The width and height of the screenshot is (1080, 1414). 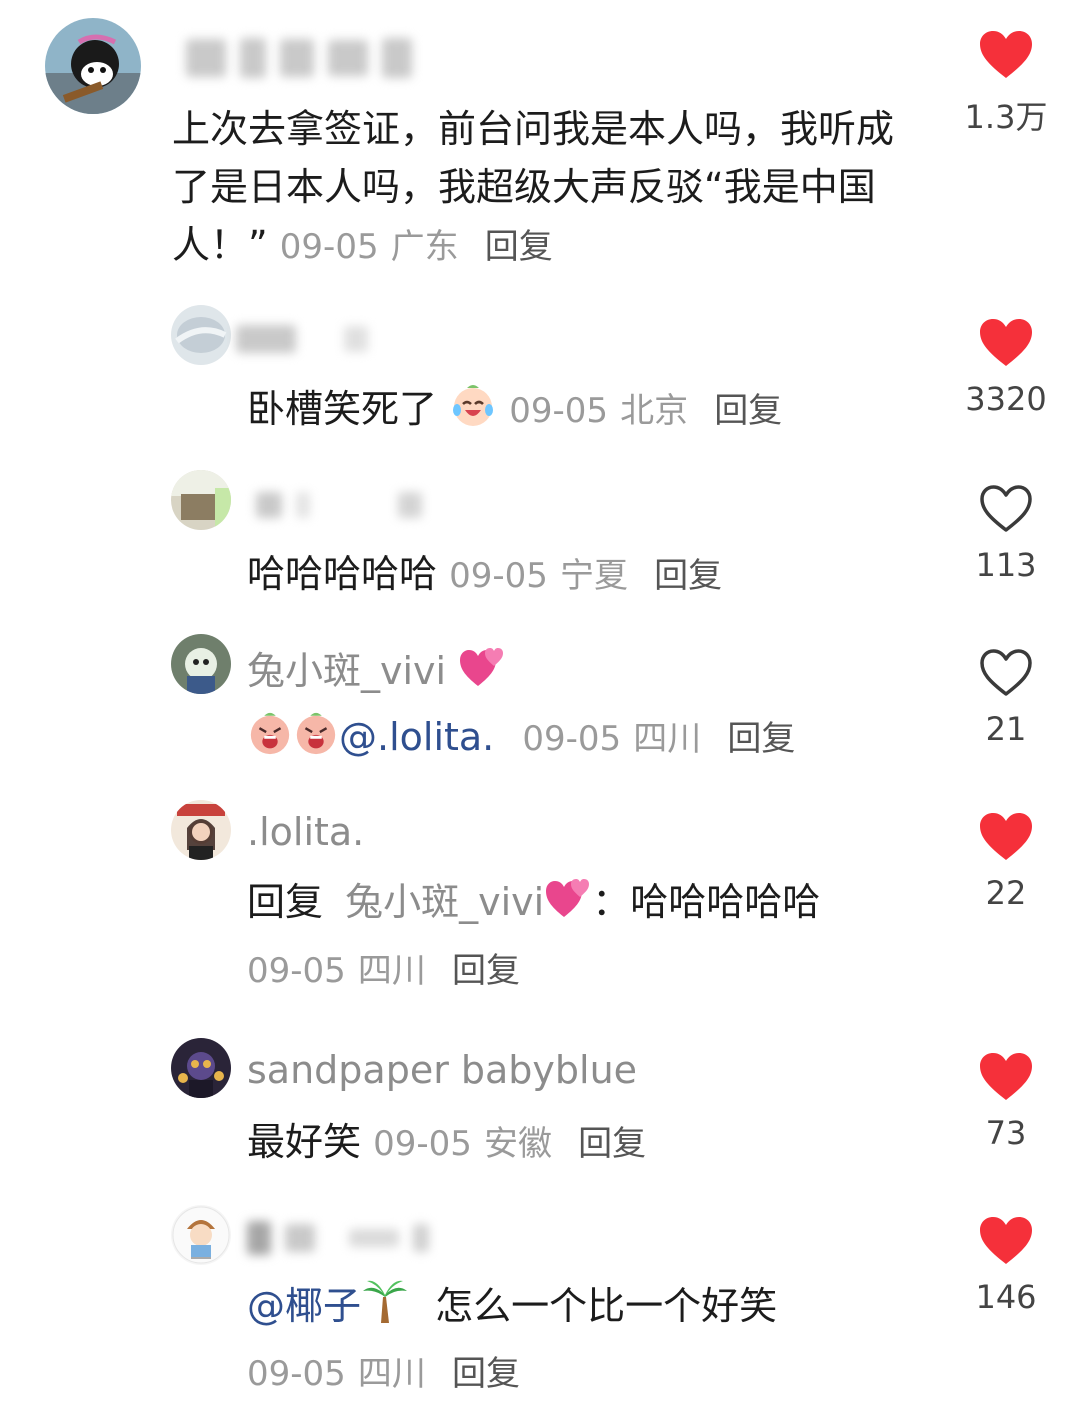 I want to click on like-button: 73, so click(x=1006, y=1102).